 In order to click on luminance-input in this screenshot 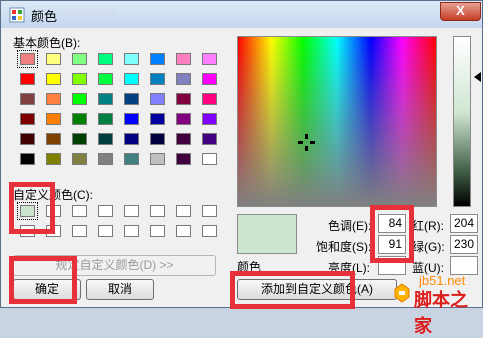, I will do `click(392, 265)`.